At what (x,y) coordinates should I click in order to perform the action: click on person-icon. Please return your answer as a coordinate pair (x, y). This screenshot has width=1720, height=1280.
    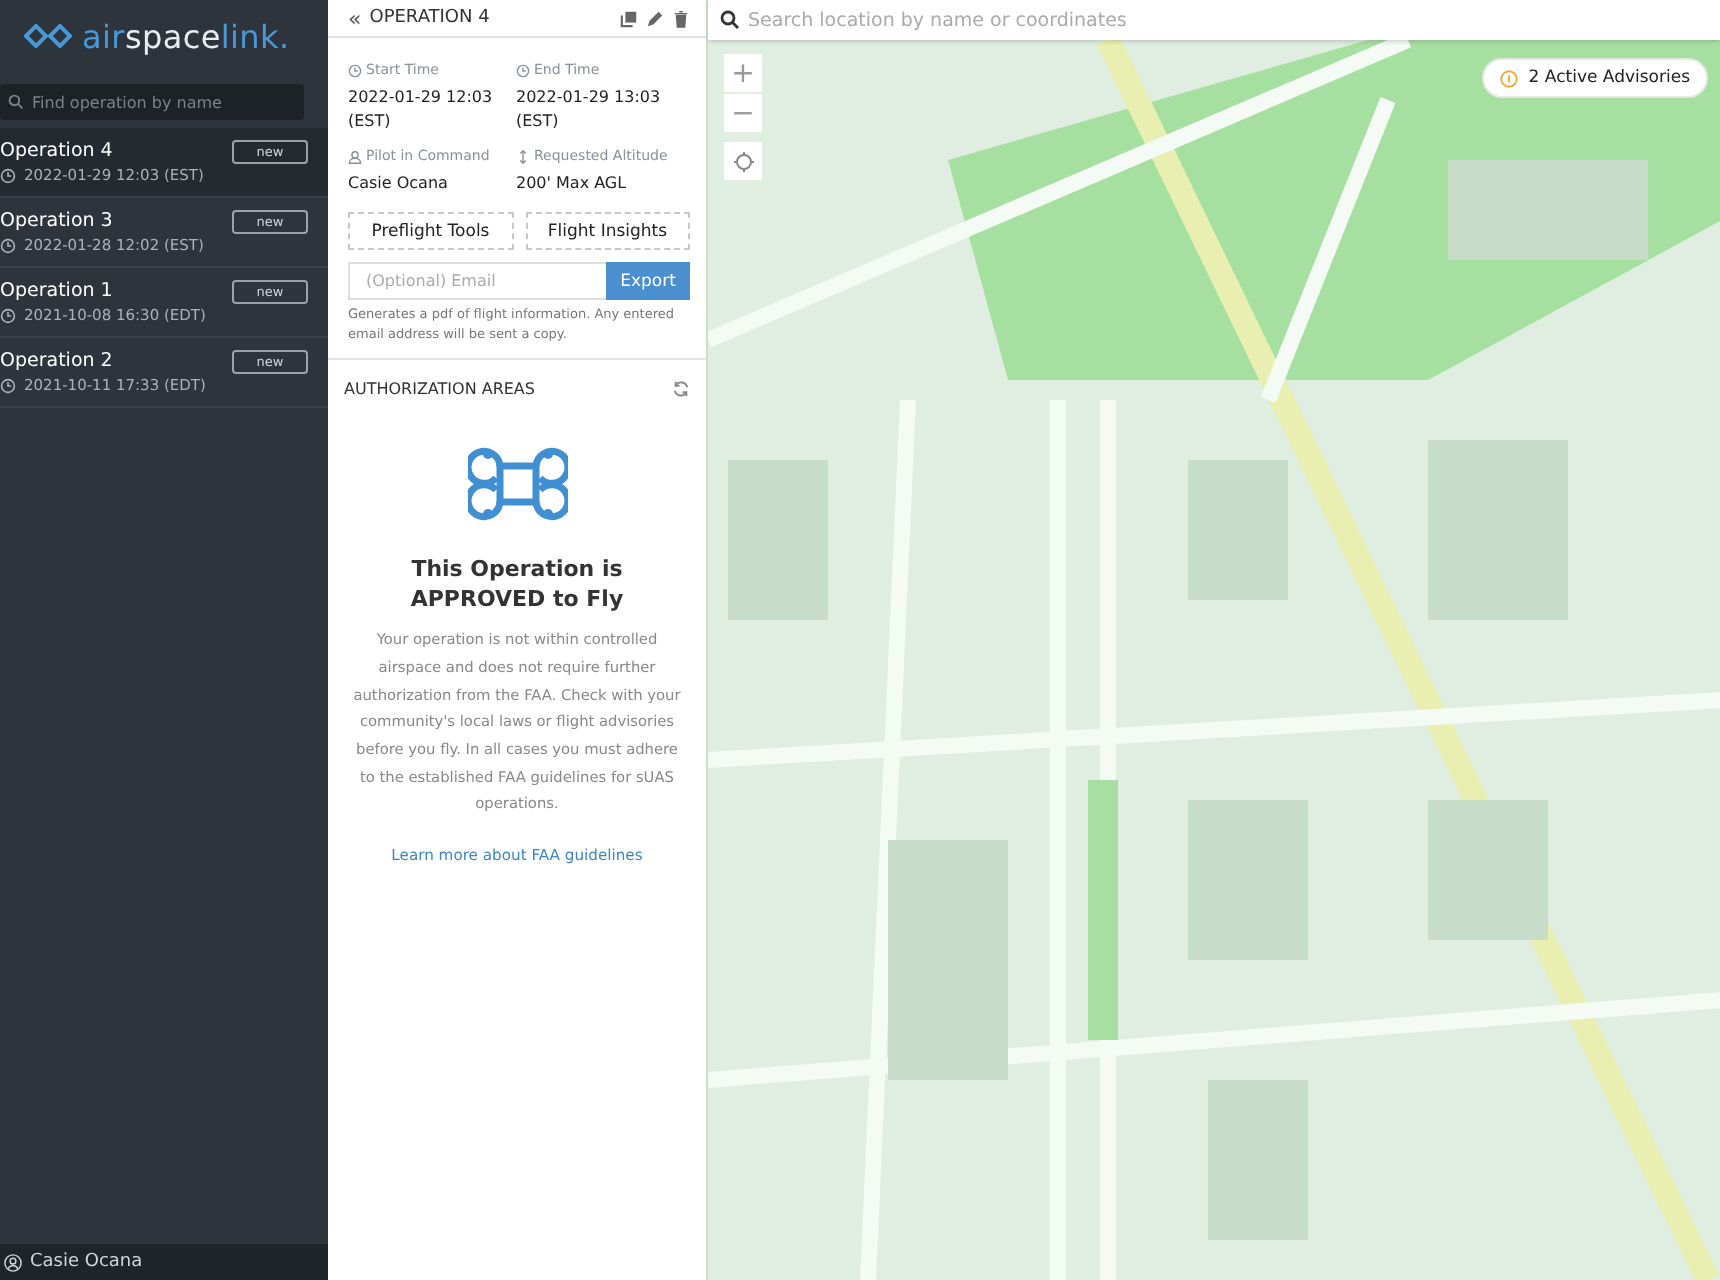
    Looking at the image, I should click on (355, 156).